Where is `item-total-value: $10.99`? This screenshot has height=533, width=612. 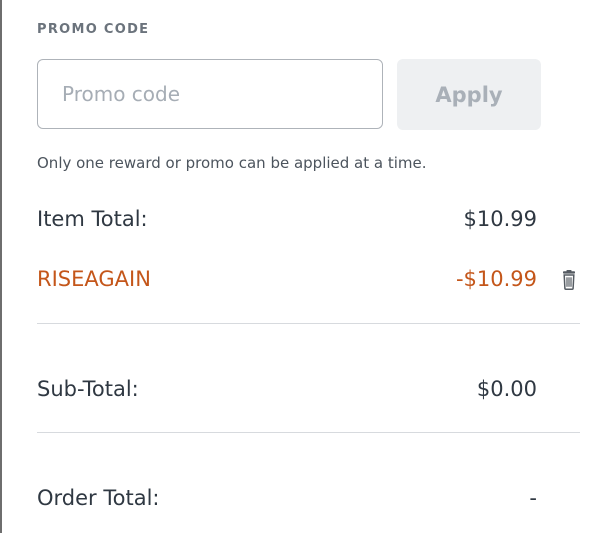
item-total-value: $10.99 is located at coordinates (500, 219).